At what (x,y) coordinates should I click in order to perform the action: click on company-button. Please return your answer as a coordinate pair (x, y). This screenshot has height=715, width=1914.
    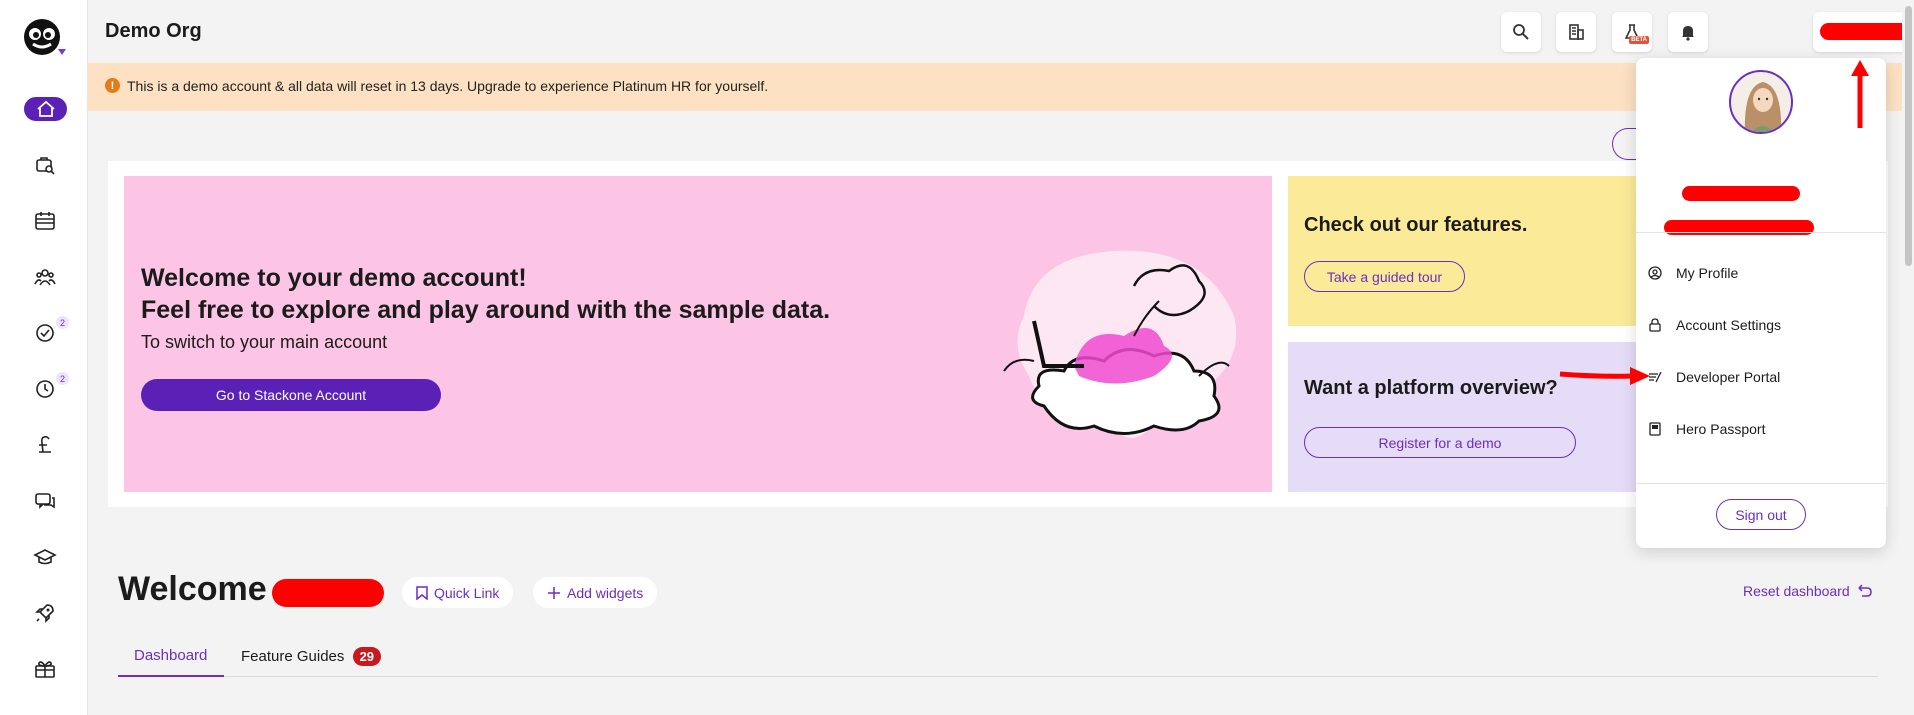
    Looking at the image, I should click on (1576, 32).